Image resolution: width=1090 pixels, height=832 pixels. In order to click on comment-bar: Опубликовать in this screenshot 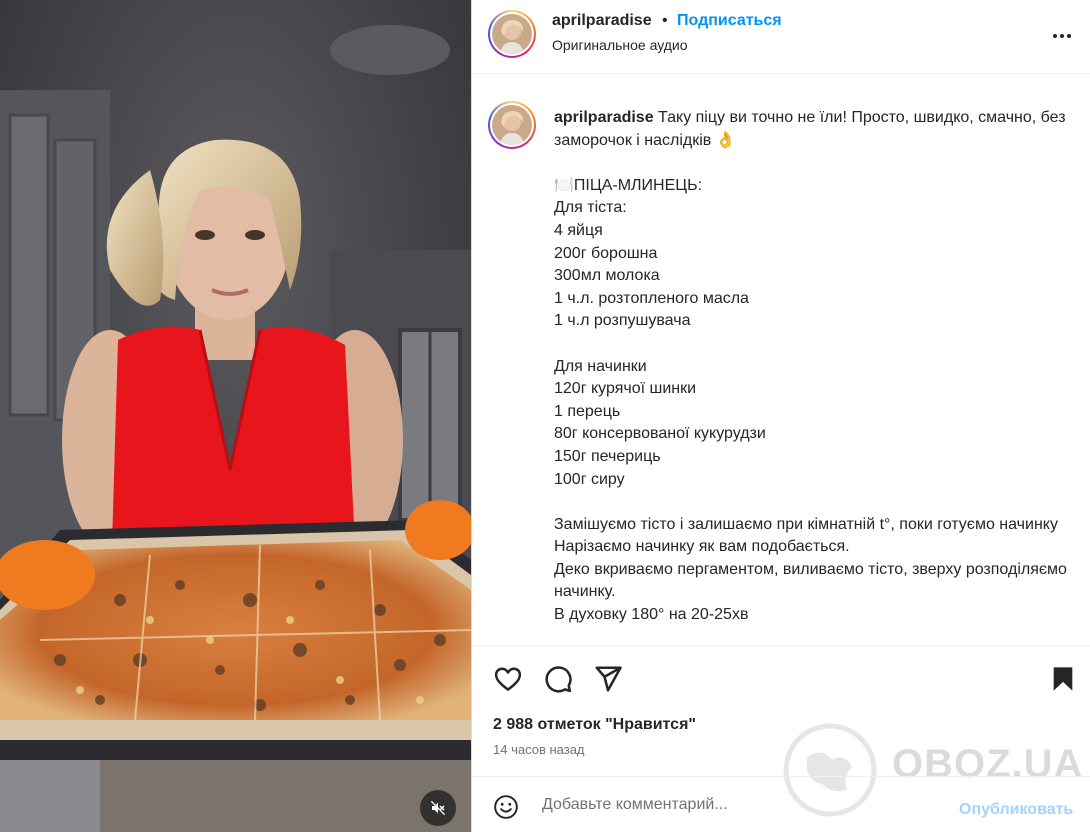, I will do `click(781, 804)`.